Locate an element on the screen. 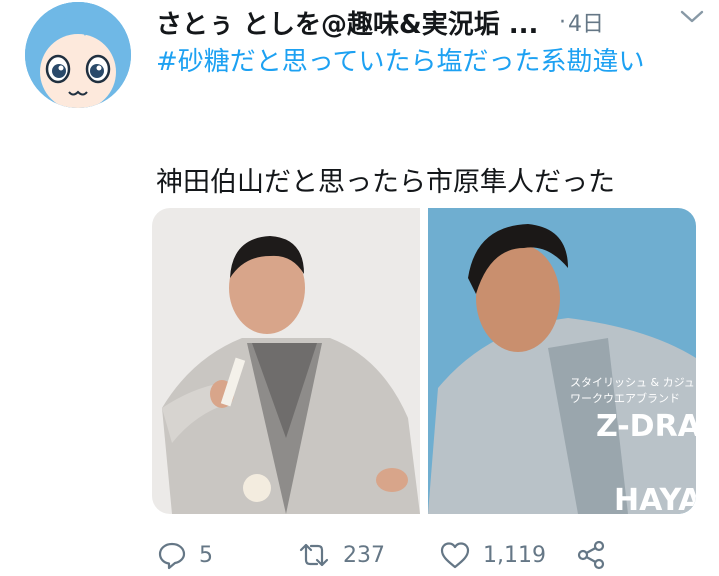  retweet-icon is located at coordinates (314, 555).